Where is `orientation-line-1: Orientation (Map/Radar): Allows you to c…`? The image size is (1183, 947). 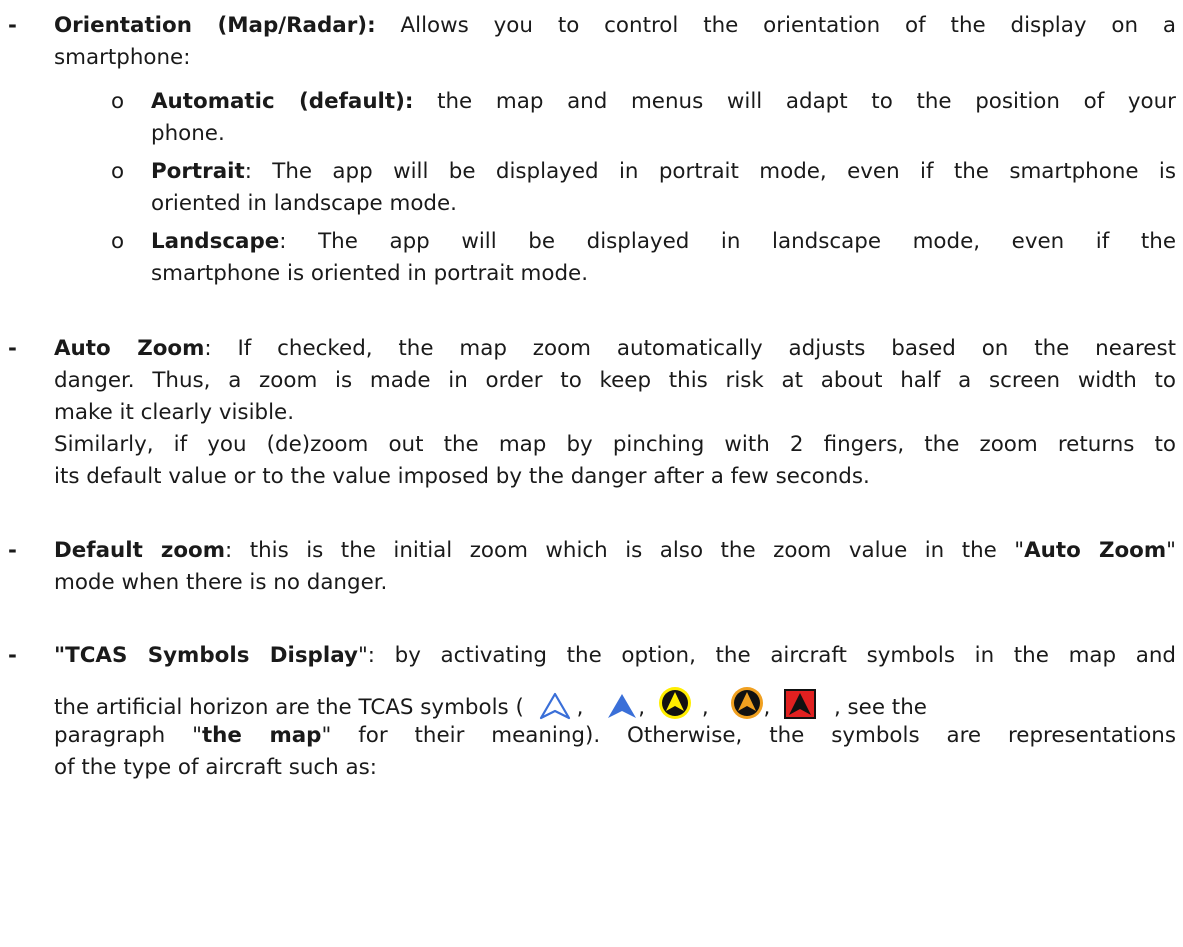 orientation-line-1: Orientation (Map/Radar): Allows you to c… is located at coordinates (615, 25).